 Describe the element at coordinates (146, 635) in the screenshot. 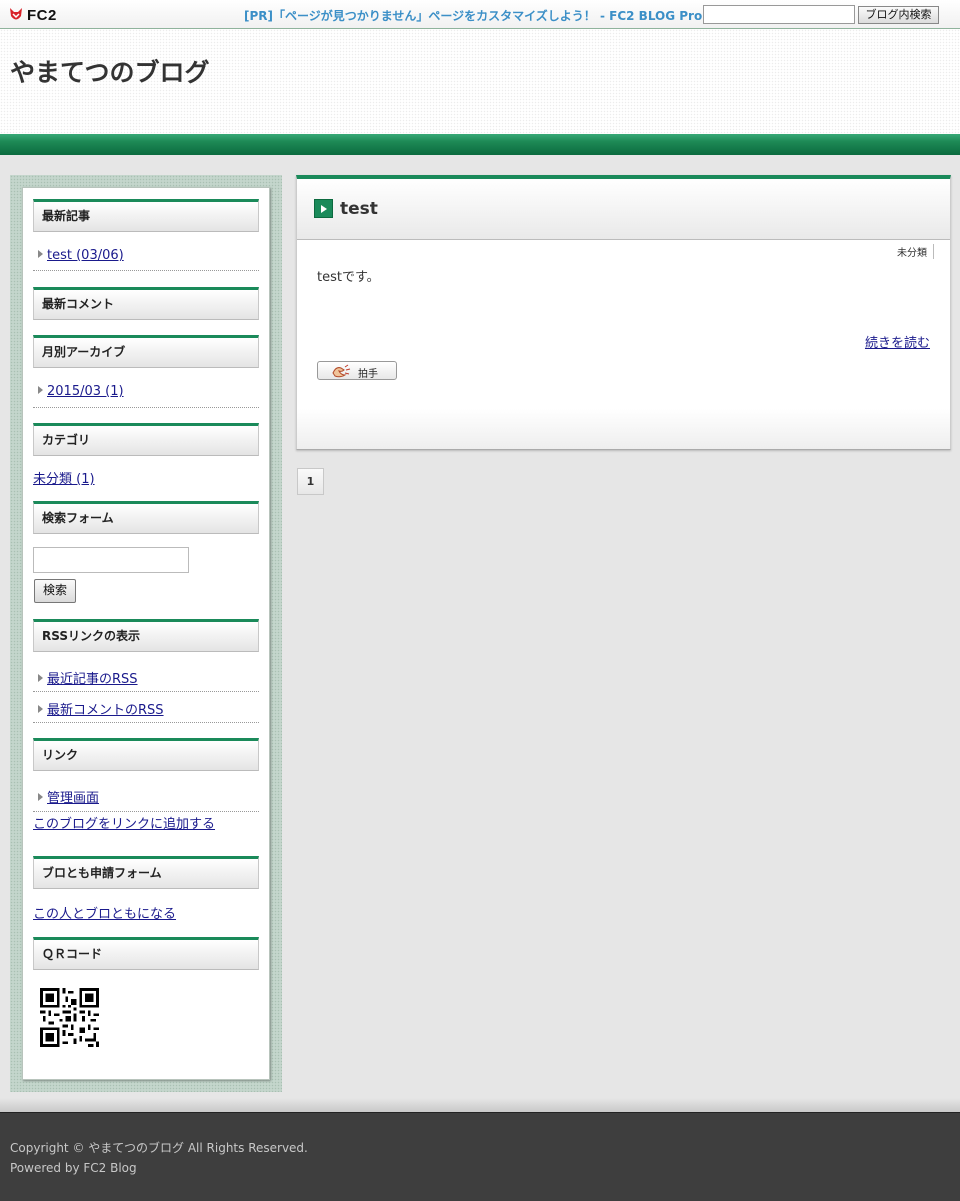

I see `sidebar-heading-rss: RSSリンクの表示` at that location.